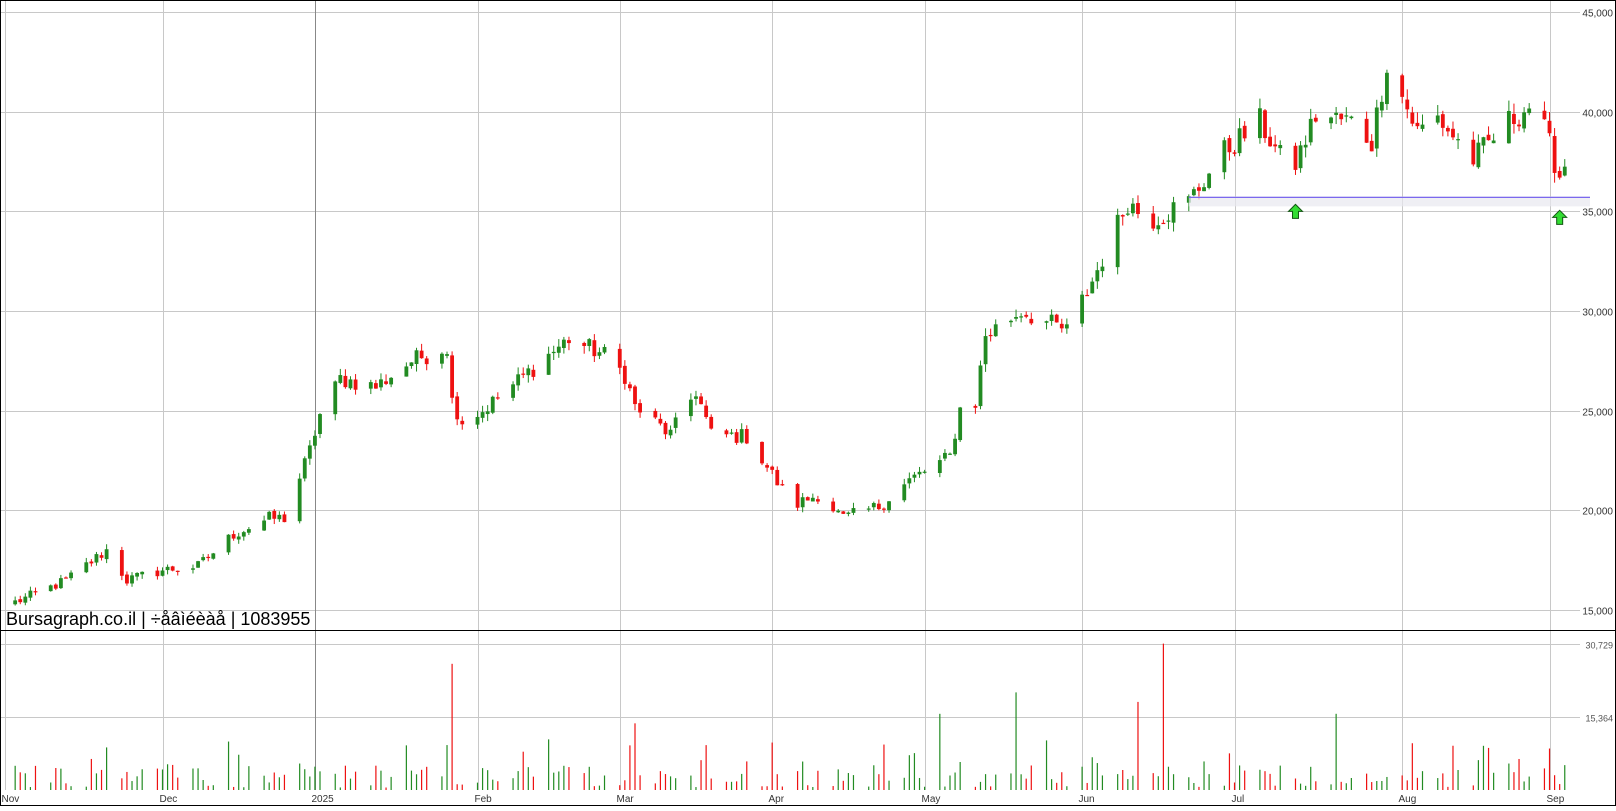 This screenshot has width=1616, height=811. What do you see at coordinates (931, 799) in the screenshot?
I see `x-tick-label: May` at bounding box center [931, 799].